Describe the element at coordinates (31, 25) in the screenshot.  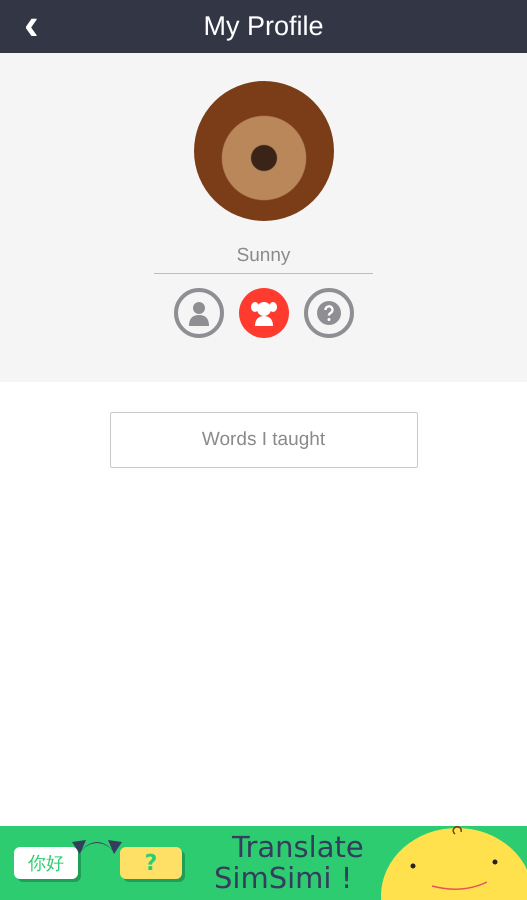
I see `back-button: ‹` at that location.